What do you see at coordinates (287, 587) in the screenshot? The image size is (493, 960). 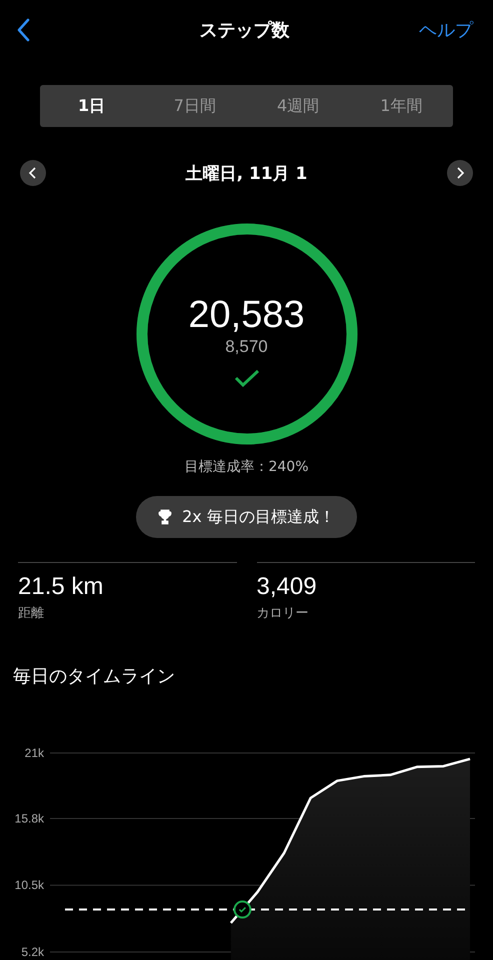 I see `stat-value: 3,409` at bounding box center [287, 587].